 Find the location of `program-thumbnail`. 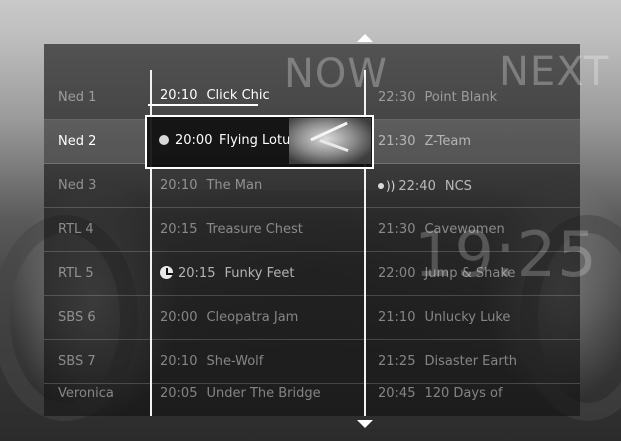

program-thumbnail is located at coordinates (330, 141).